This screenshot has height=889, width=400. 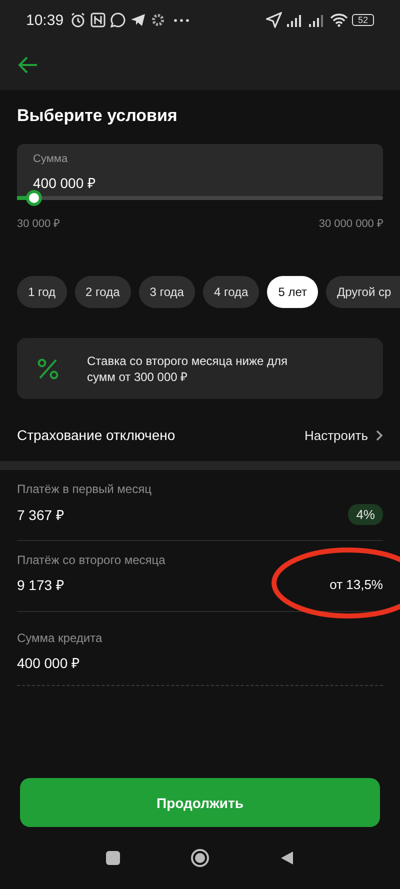 I want to click on detail-label: Сумма кредита, so click(x=59, y=638).